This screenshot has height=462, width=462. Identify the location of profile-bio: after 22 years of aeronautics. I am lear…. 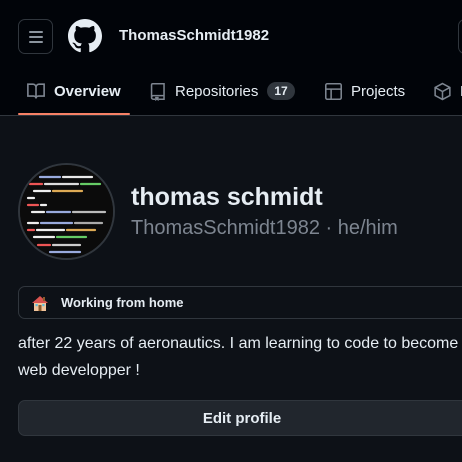
(240, 357).